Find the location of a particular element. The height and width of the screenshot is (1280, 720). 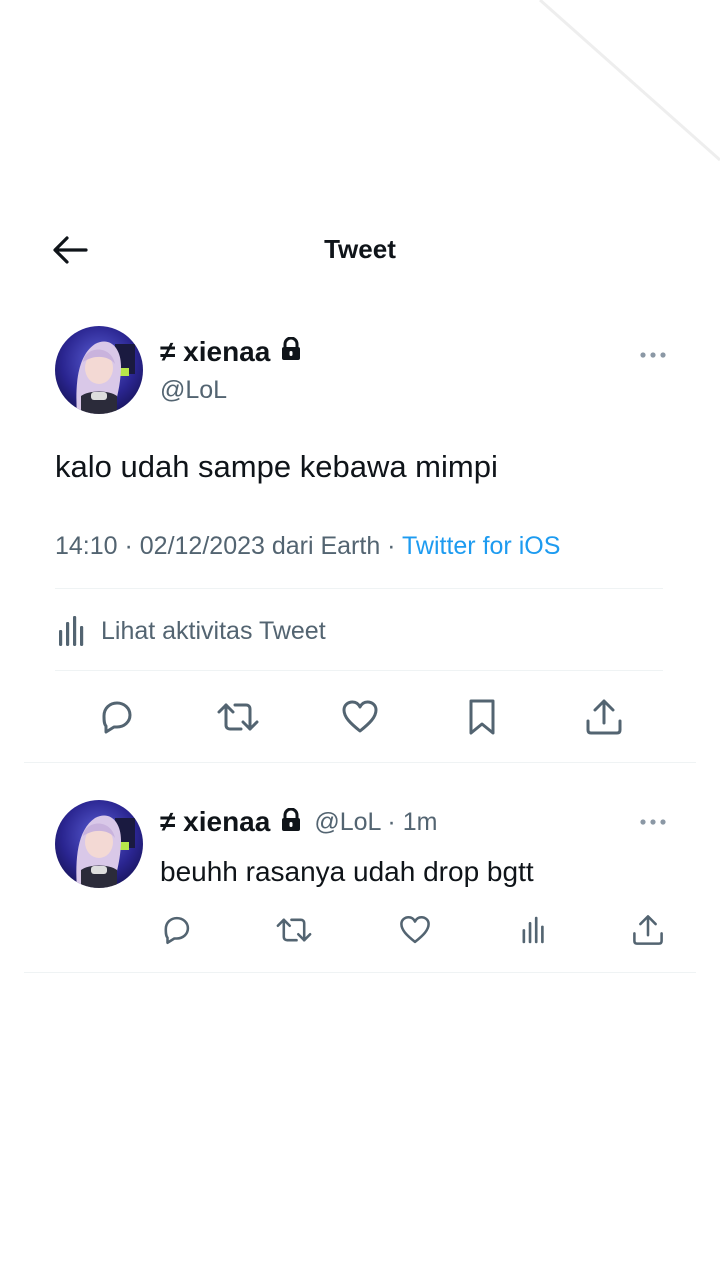

reply-header: ≠ xienaa @LoL · 1m is located at coordinates (298, 822).